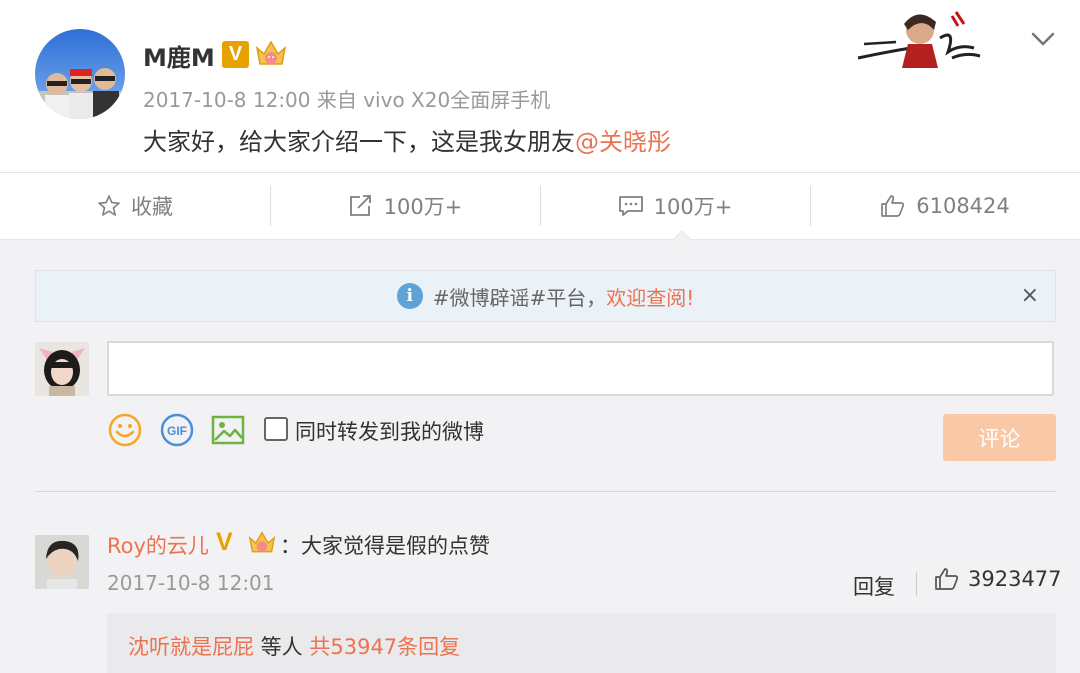 Image resolution: width=1080 pixels, height=673 pixels. What do you see at coordinates (389, 431) in the screenshot?
I see `repost-checkbox-label: 同时转发到我的微博` at bounding box center [389, 431].